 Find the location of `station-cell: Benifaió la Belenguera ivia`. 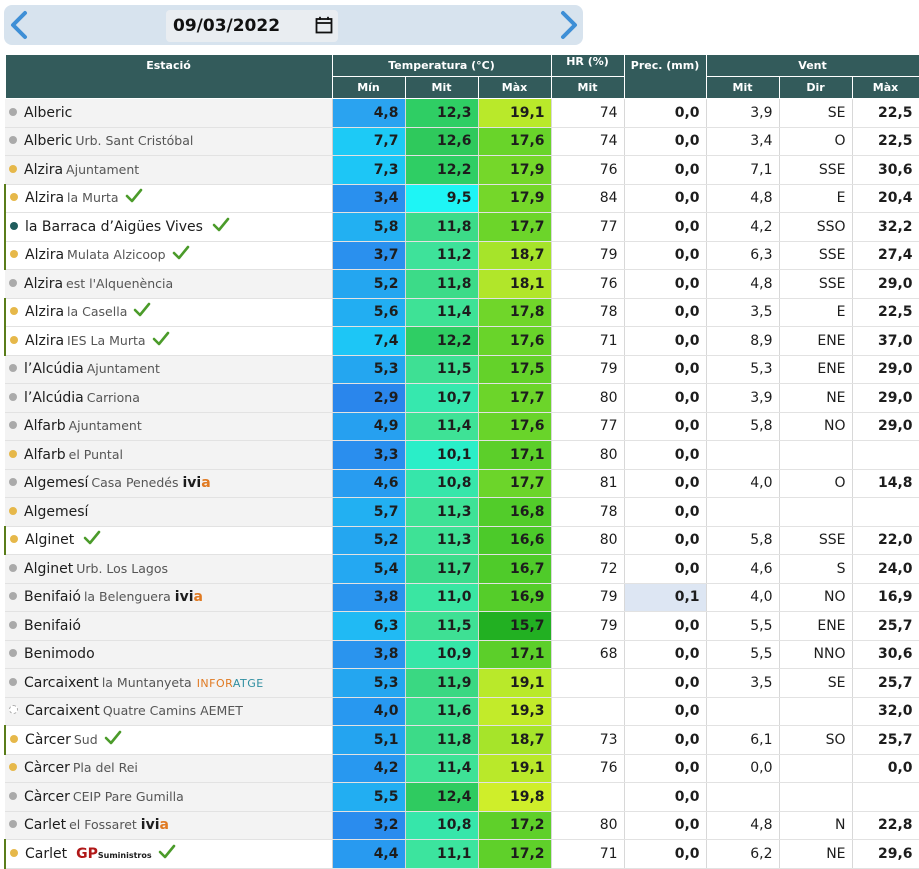

station-cell: Benifaió la Belenguera ivia is located at coordinates (169, 597).